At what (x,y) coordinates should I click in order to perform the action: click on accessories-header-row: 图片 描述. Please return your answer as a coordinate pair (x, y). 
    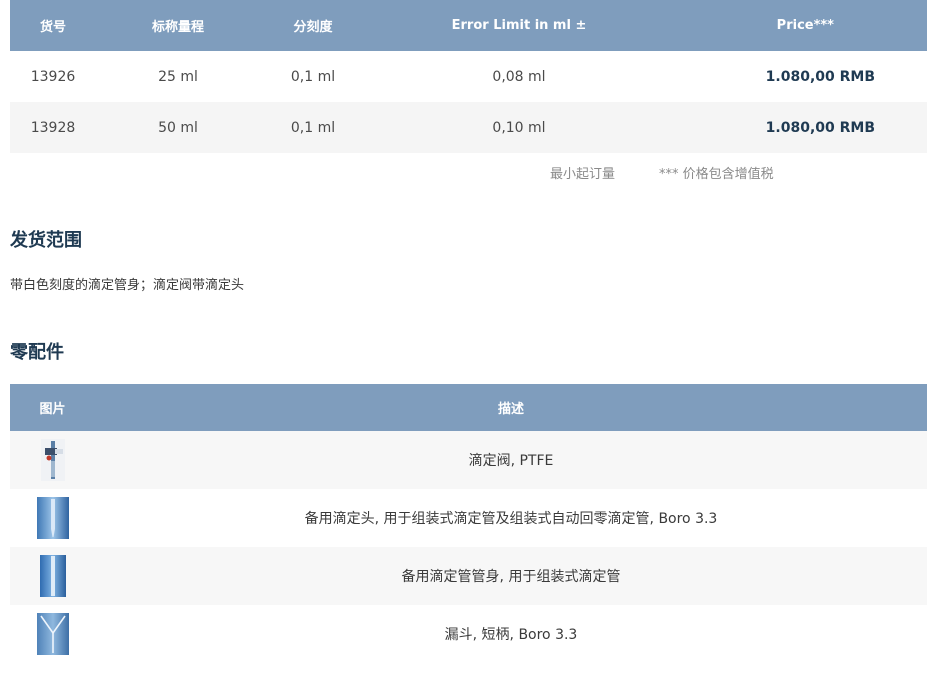
    Looking at the image, I should click on (468, 407).